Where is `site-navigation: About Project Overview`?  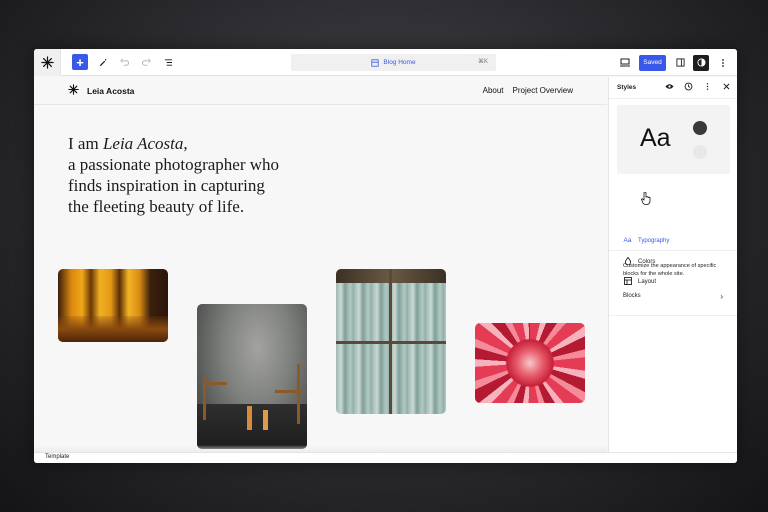 site-navigation: About Project Overview is located at coordinates (528, 90).